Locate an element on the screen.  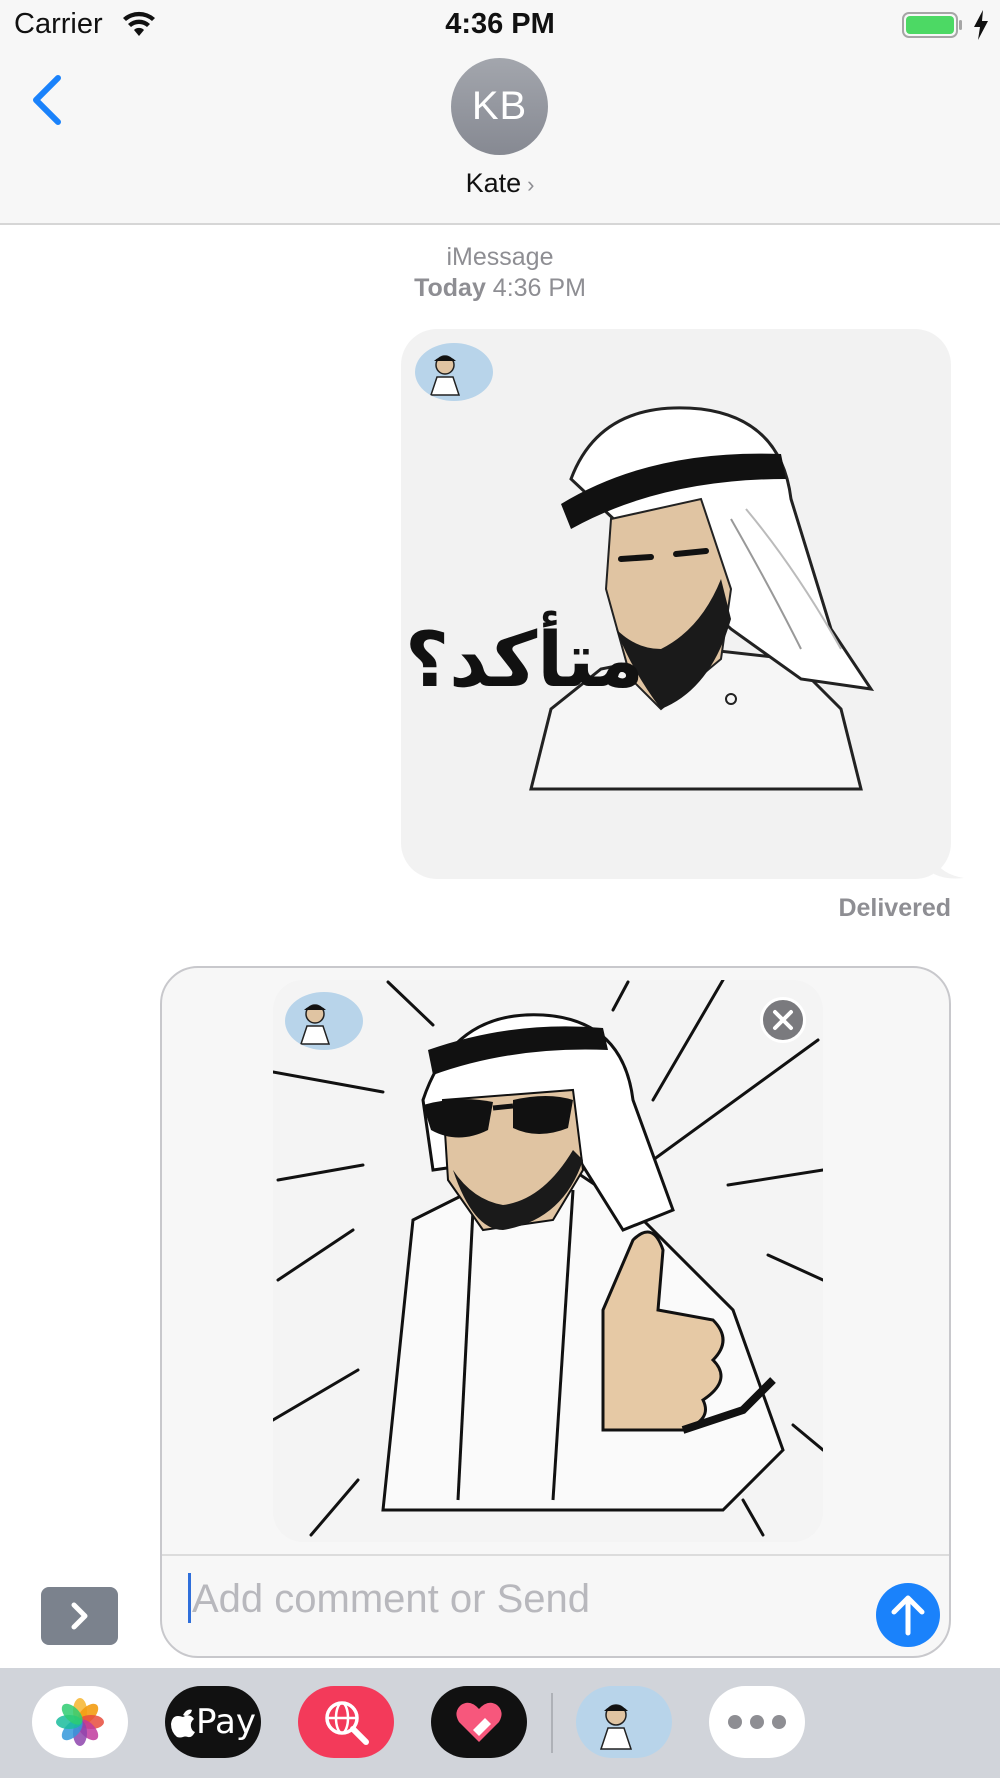
app-more is located at coordinates (757, 1722).